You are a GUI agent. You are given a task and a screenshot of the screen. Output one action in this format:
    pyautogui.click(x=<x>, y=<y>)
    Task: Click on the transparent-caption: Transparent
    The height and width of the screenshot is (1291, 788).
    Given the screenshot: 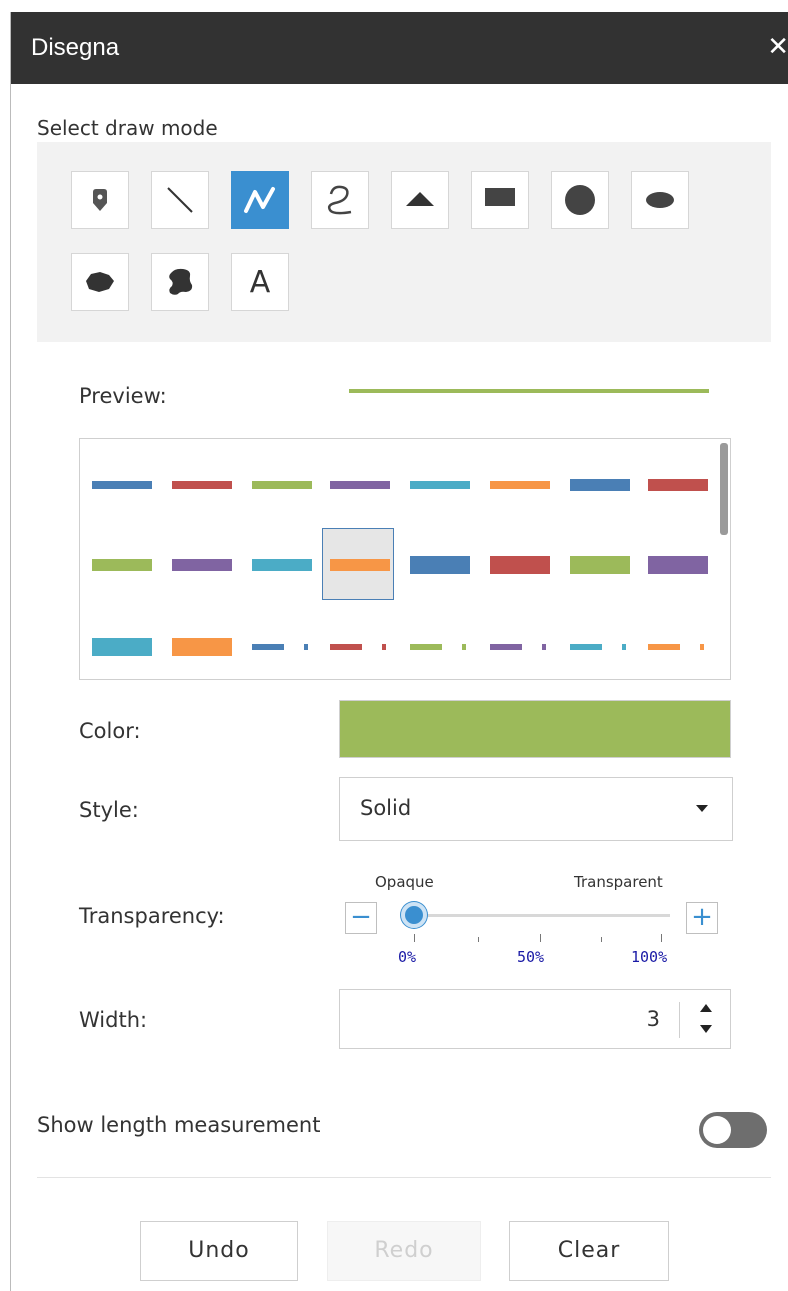 What is the action you would take?
    pyautogui.click(x=618, y=882)
    